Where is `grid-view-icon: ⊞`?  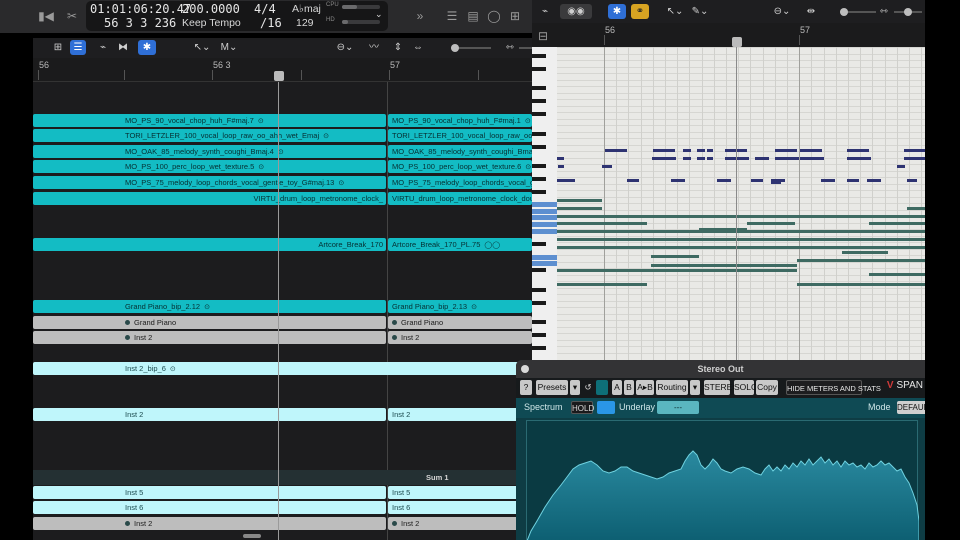
grid-view-icon: ⊞ is located at coordinates (58, 47).